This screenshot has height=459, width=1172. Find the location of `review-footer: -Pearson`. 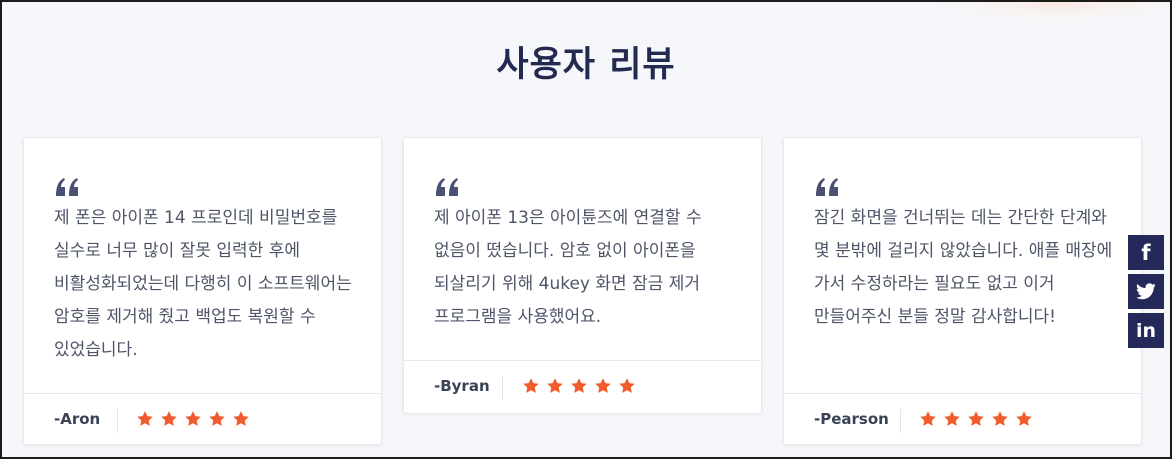

review-footer: -Pearson is located at coordinates (962, 419).